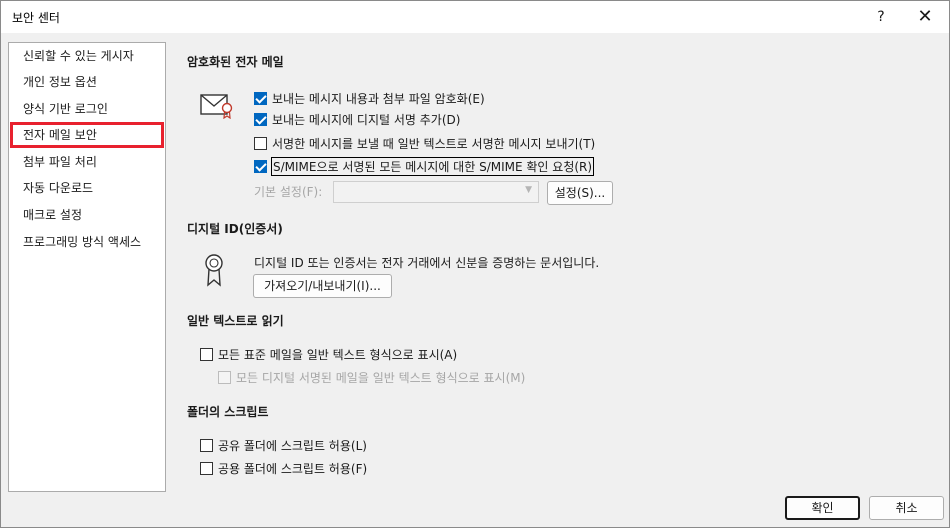 The image size is (950, 528). I want to click on sidebar-item-trusted-publishers: 신뢰할 수 있는 게시자, so click(87, 56).